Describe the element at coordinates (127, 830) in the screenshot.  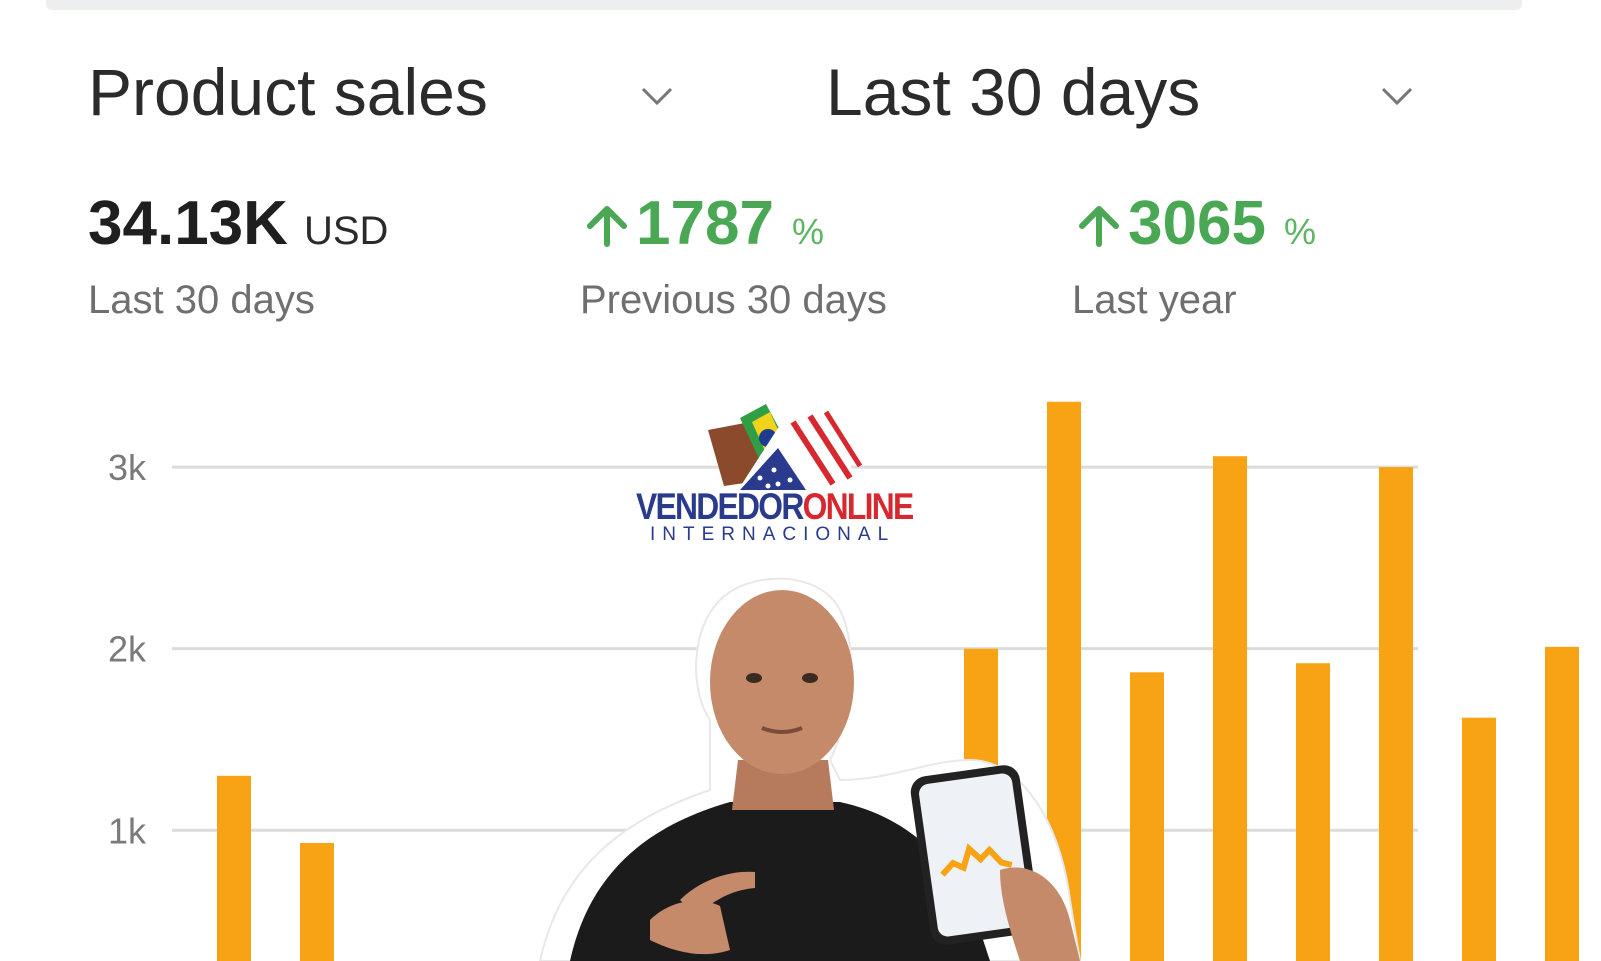
I see `y-tick-label: 1k` at that location.